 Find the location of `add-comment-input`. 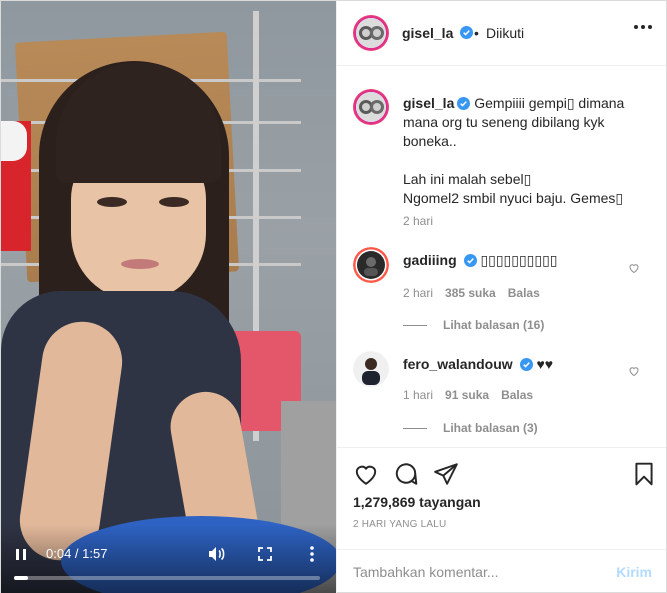

add-comment-input is located at coordinates (472, 572).